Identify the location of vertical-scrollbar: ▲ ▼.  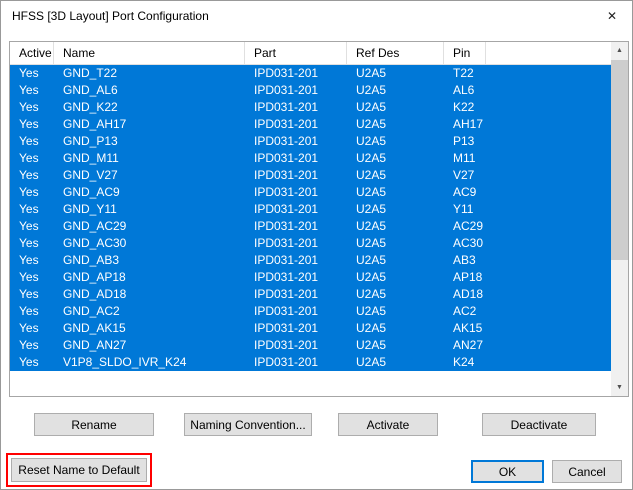
(619, 219).